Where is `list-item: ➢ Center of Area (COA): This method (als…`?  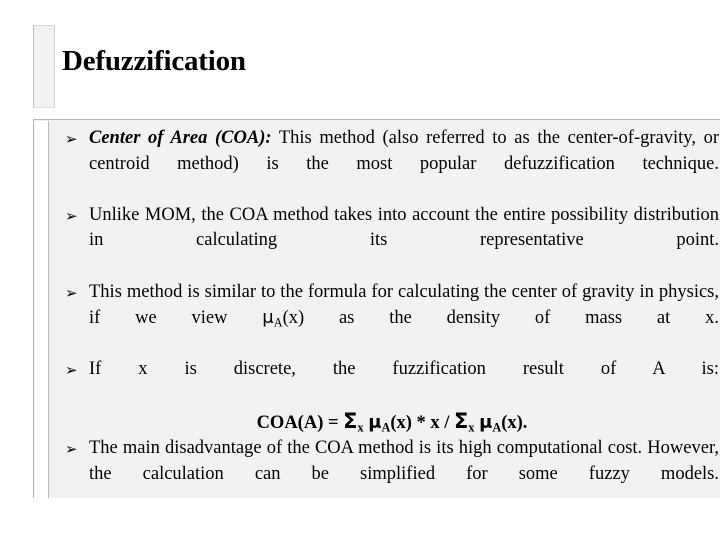 list-item: ➢ Center of Area (COA): This method (als… is located at coordinates (385, 164).